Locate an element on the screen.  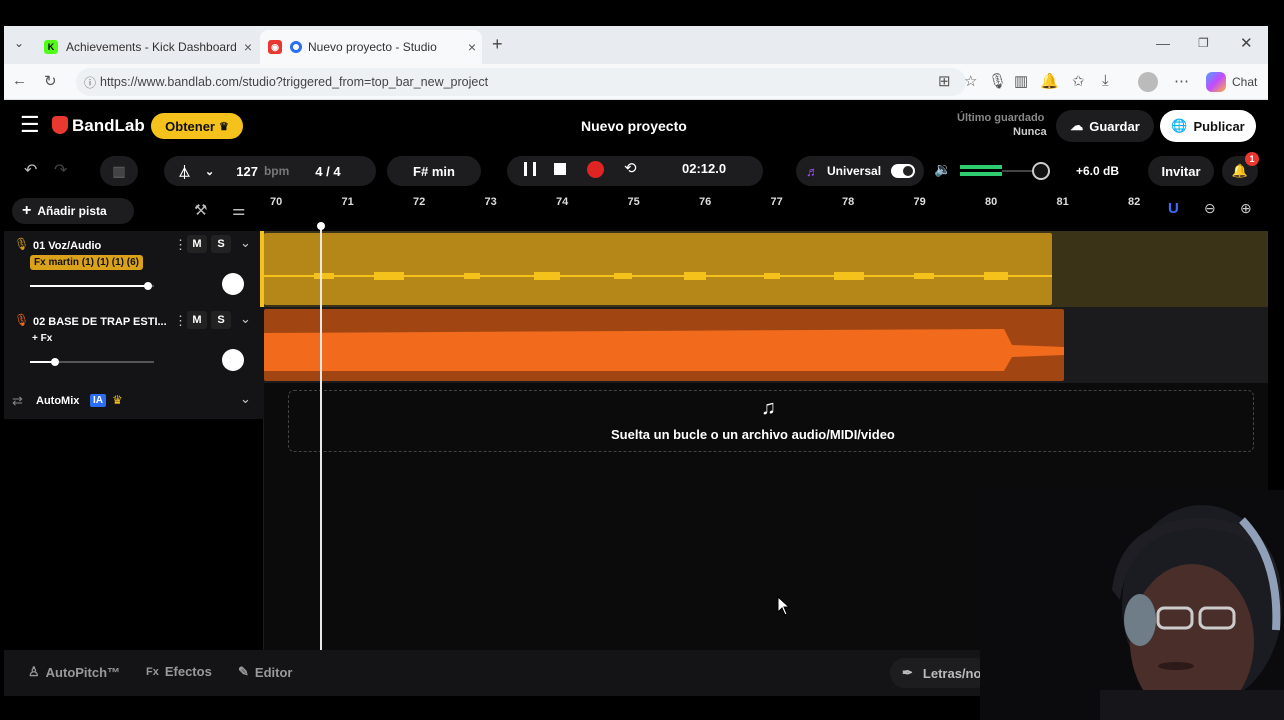
microphone-icon: 🎙 is located at coordinates (997, 81).